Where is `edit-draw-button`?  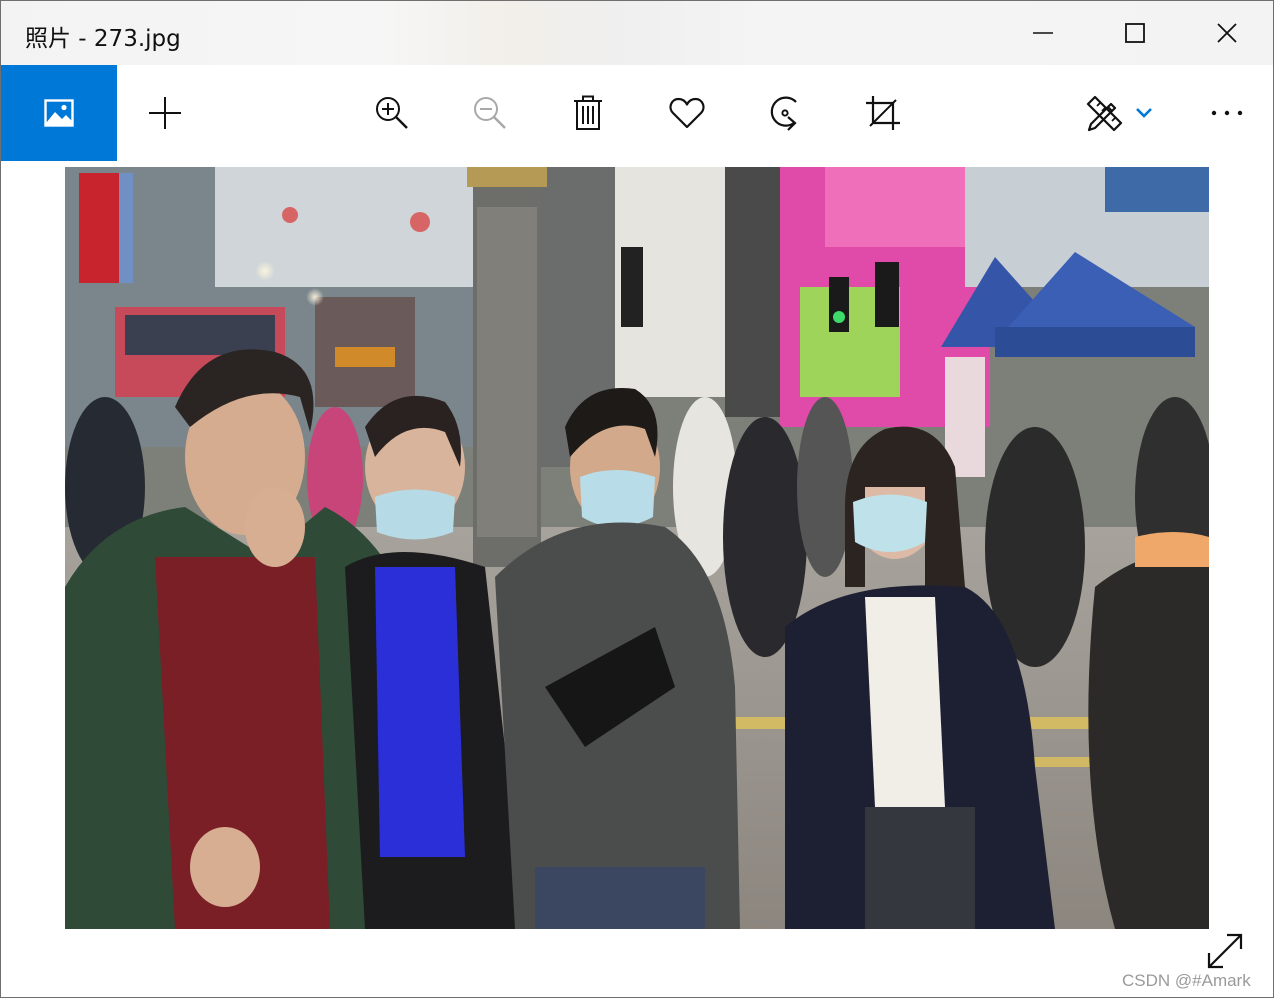 edit-draw-button is located at coordinates (1104, 113).